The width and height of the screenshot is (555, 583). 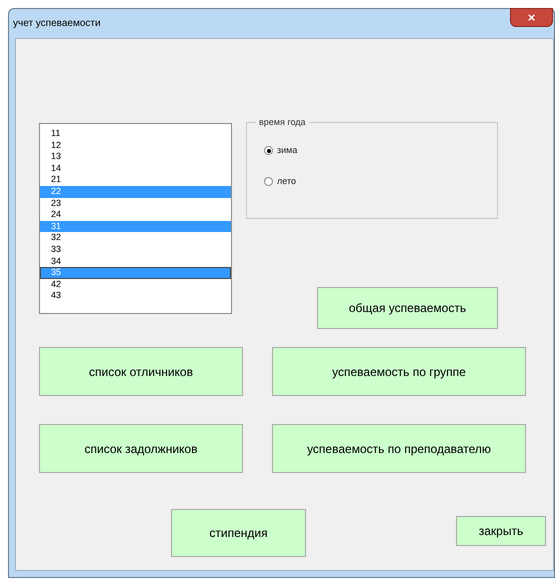 I want to click on radio-option: зима, so click(x=281, y=151).